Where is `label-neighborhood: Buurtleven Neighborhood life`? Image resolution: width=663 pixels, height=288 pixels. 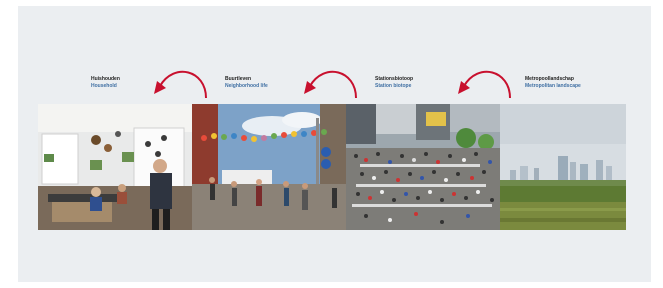
label-neighborhood: Buurtleven Neighborhood life is located at coordinates (246, 83).